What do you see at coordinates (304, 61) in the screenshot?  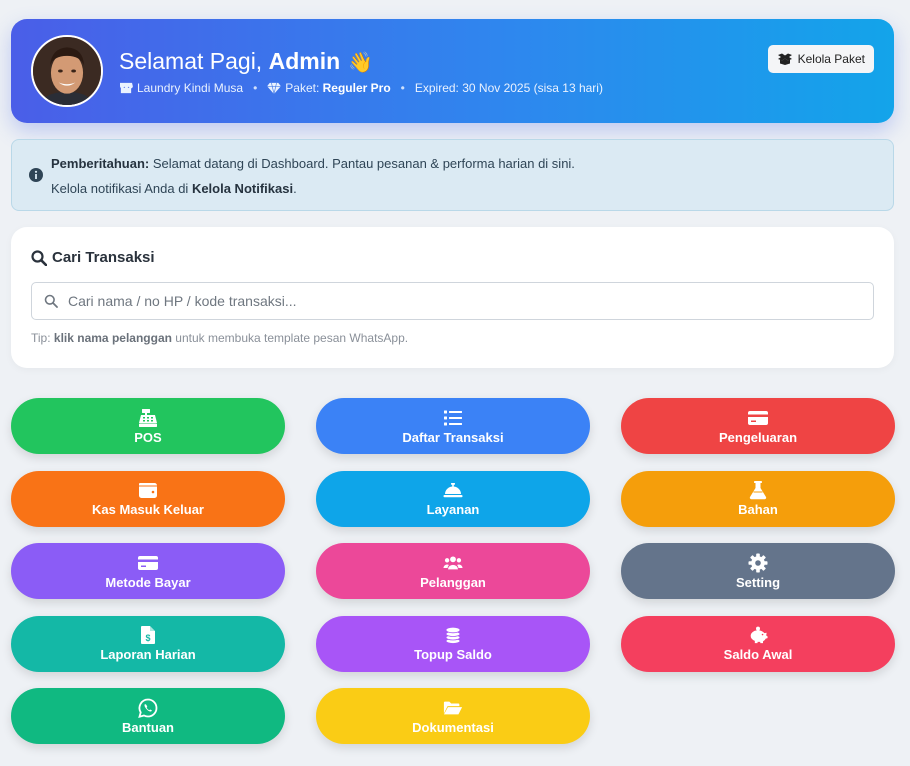 I see `user-name: Admin` at bounding box center [304, 61].